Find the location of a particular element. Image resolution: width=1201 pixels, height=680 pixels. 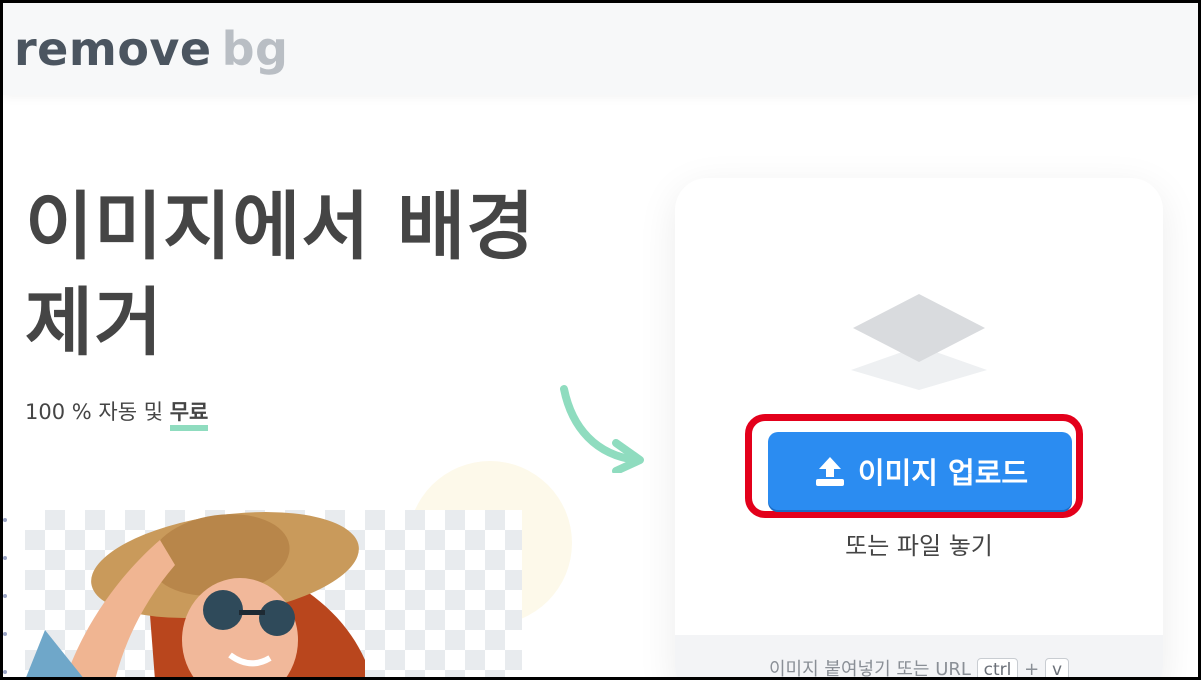

upload-icon is located at coordinates (830, 471).